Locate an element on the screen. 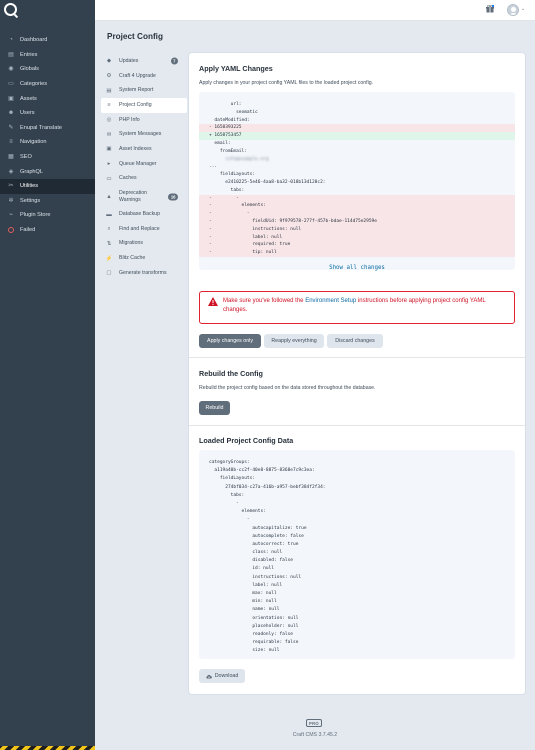 This screenshot has width=535, height=750. utility-item-label: Asset Indexes is located at coordinates (135, 148).